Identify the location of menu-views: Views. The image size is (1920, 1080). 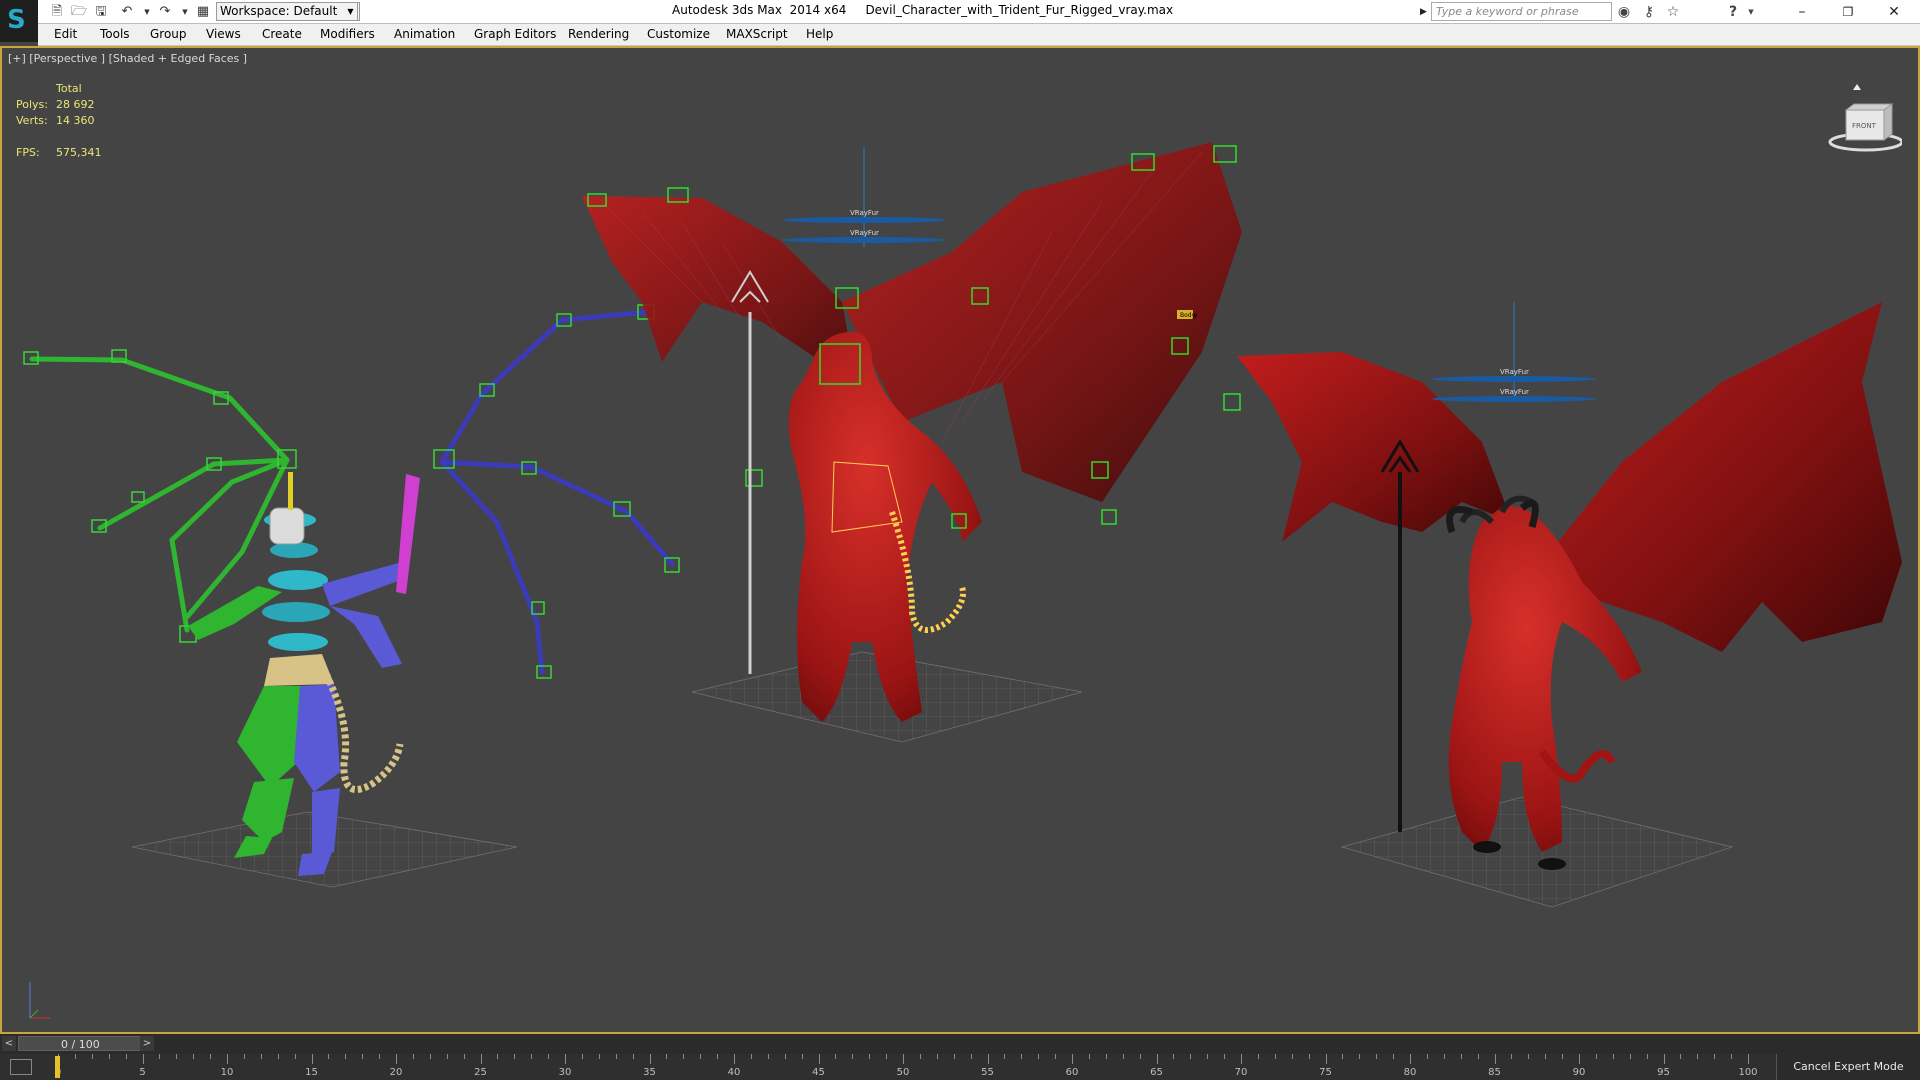
(223, 34).